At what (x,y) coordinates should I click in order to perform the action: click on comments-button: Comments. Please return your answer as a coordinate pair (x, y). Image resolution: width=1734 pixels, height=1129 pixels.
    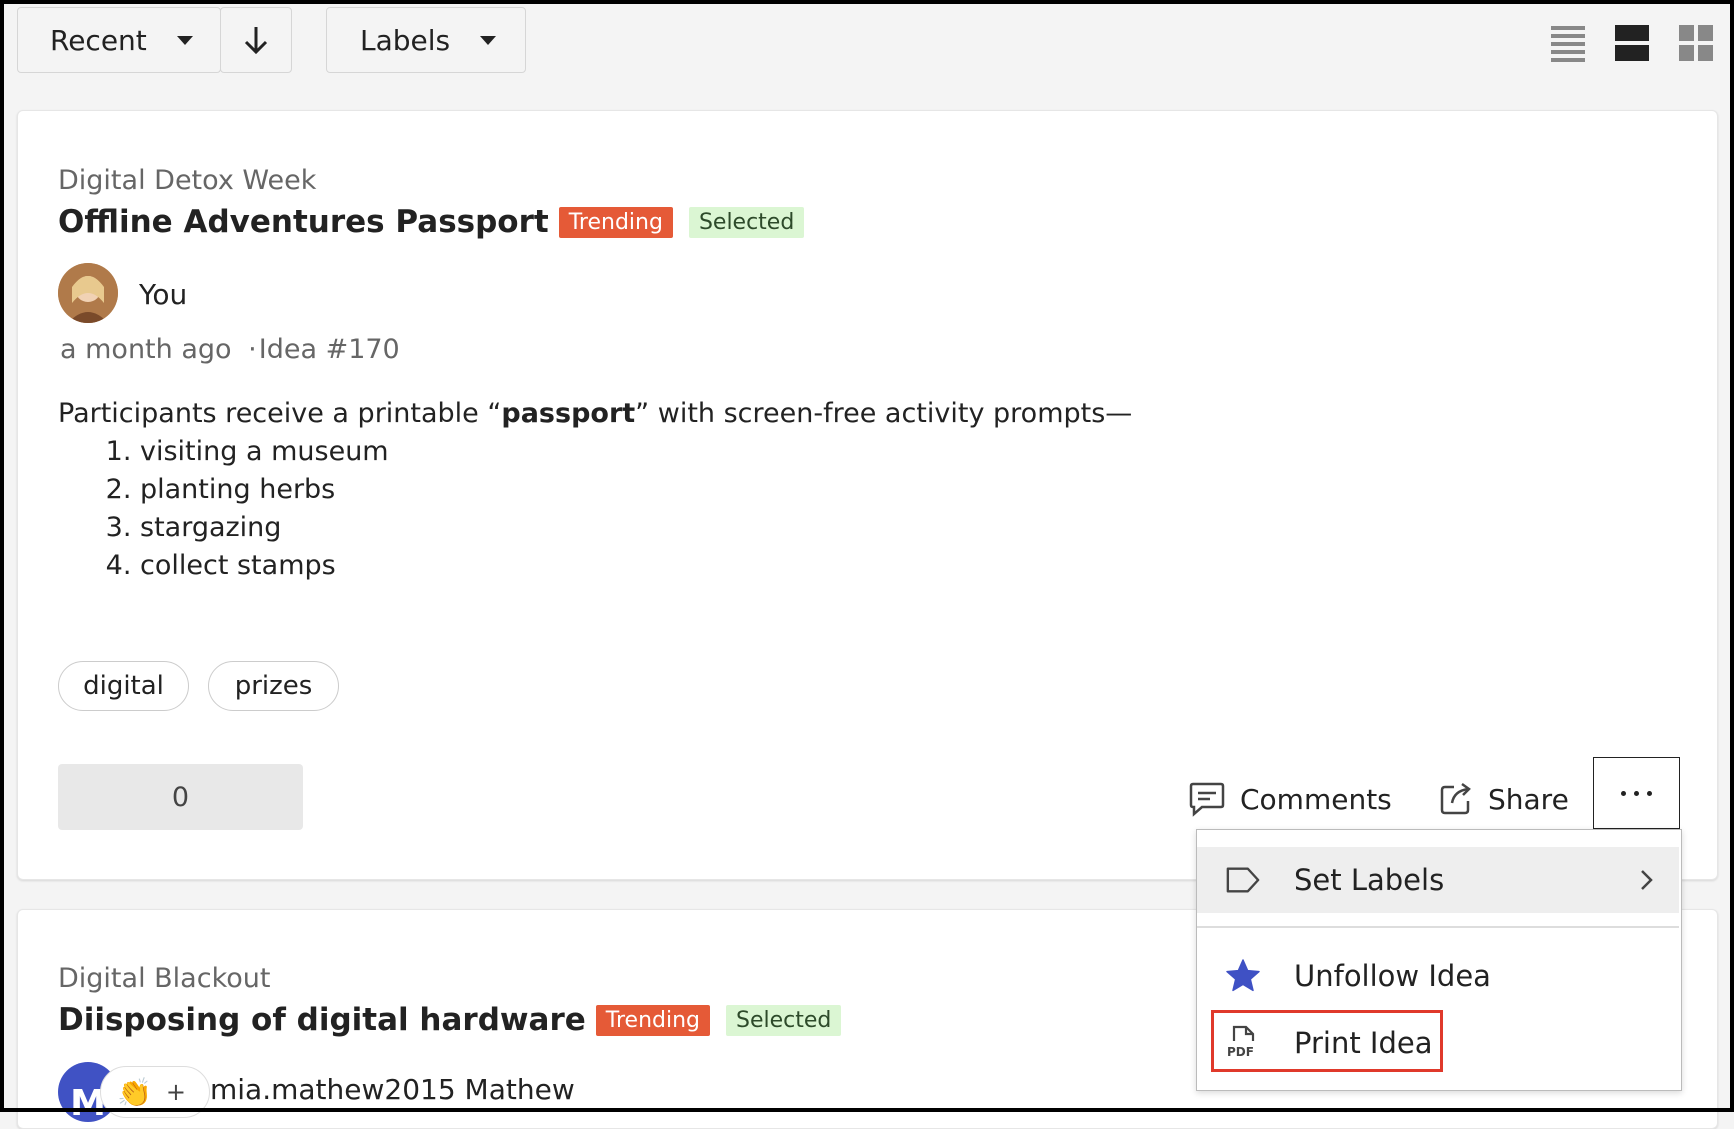
    Looking at the image, I should click on (1290, 799).